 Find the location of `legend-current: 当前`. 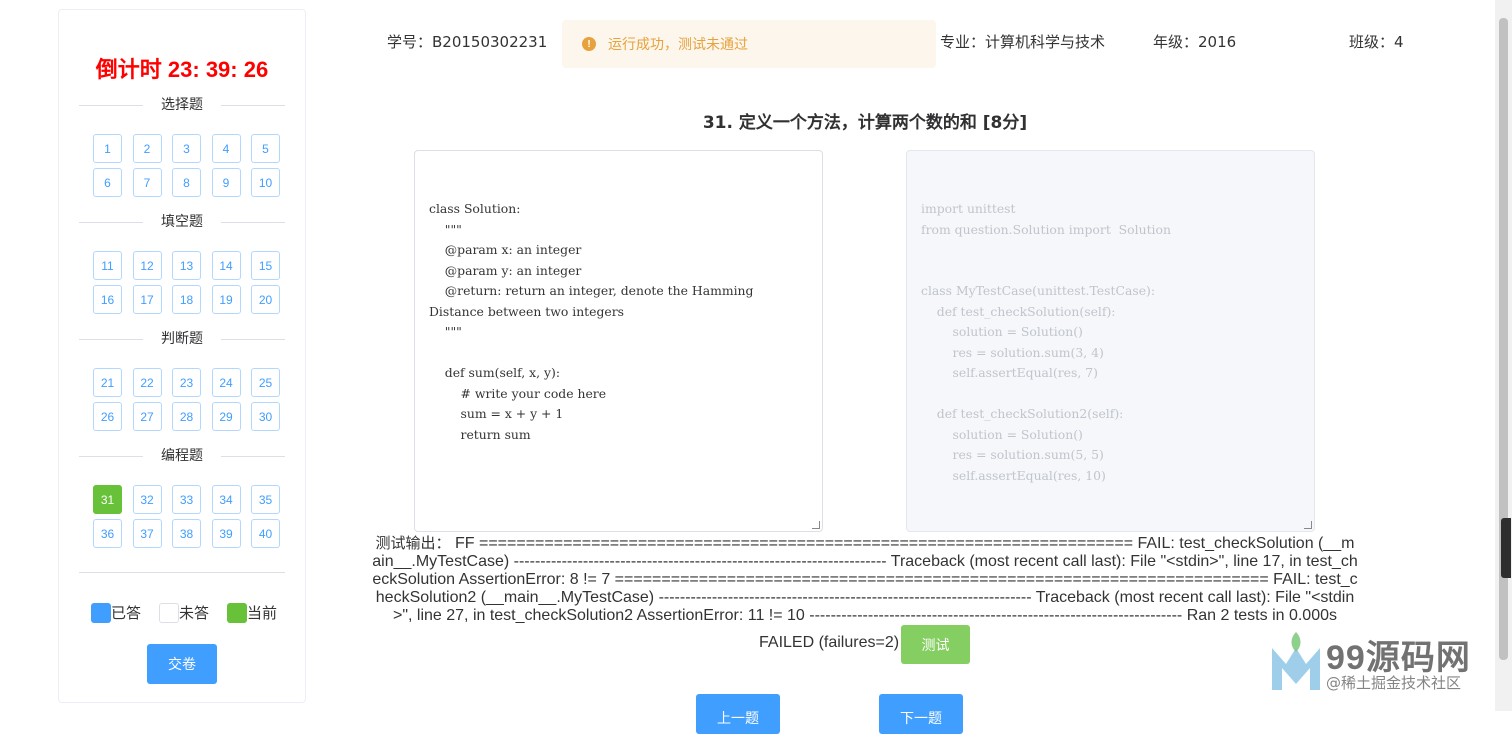

legend-current: 当前 is located at coordinates (252, 612).